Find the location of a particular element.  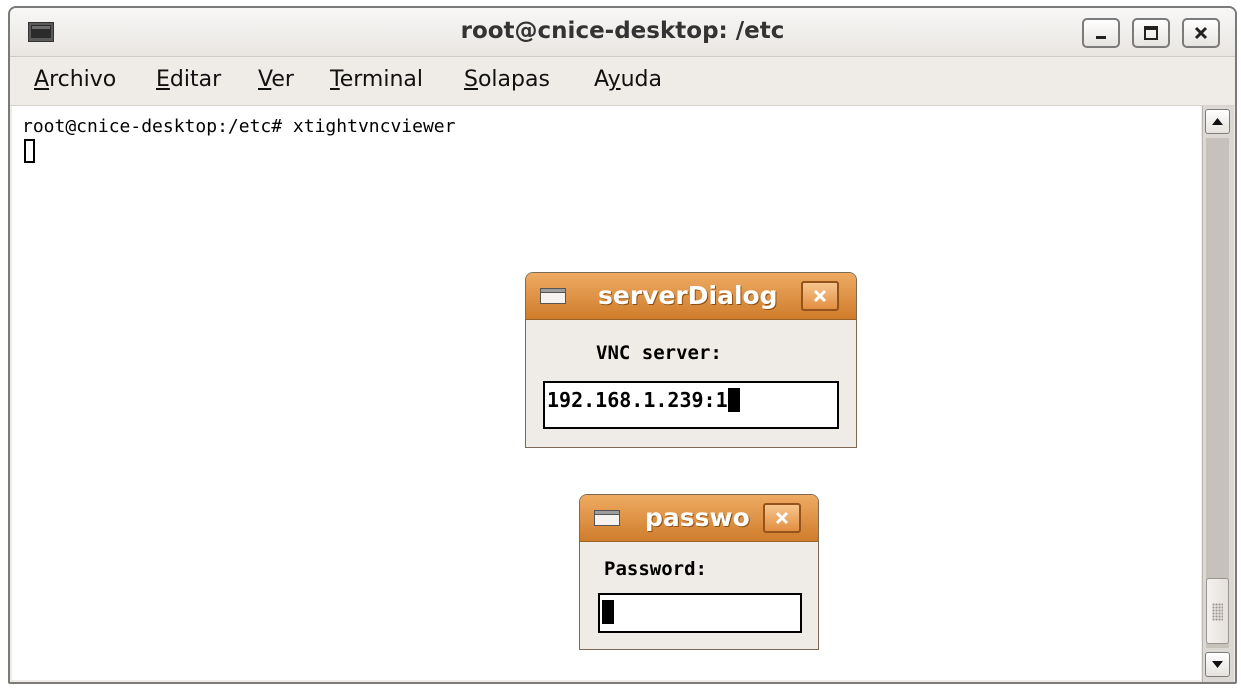

server-dialog-title: serverDialog is located at coordinates (688, 295).